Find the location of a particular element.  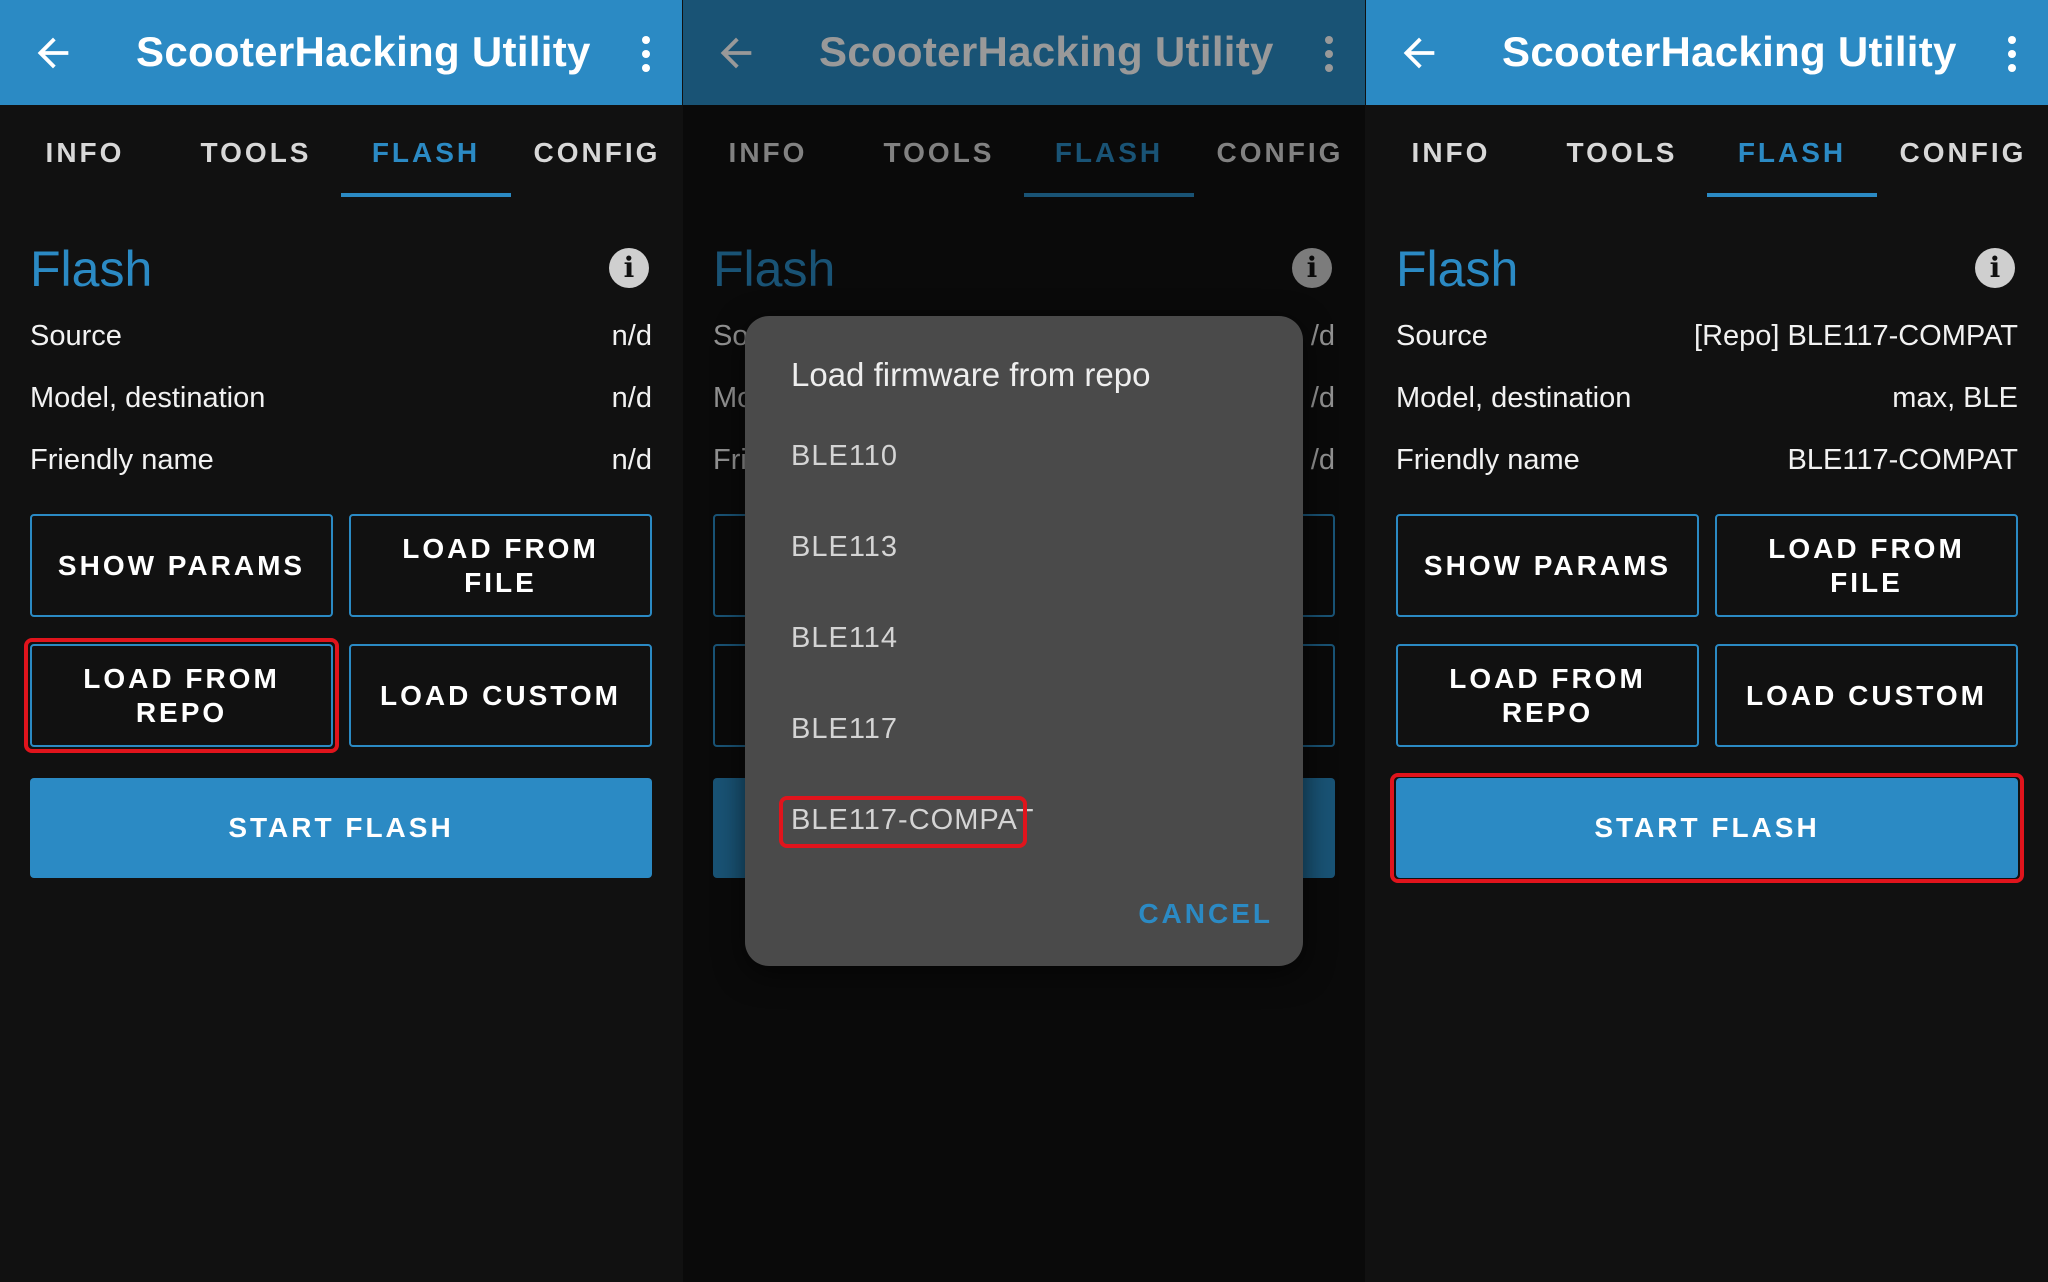

dialog-title: Load firmware from repo is located at coordinates (971, 374).